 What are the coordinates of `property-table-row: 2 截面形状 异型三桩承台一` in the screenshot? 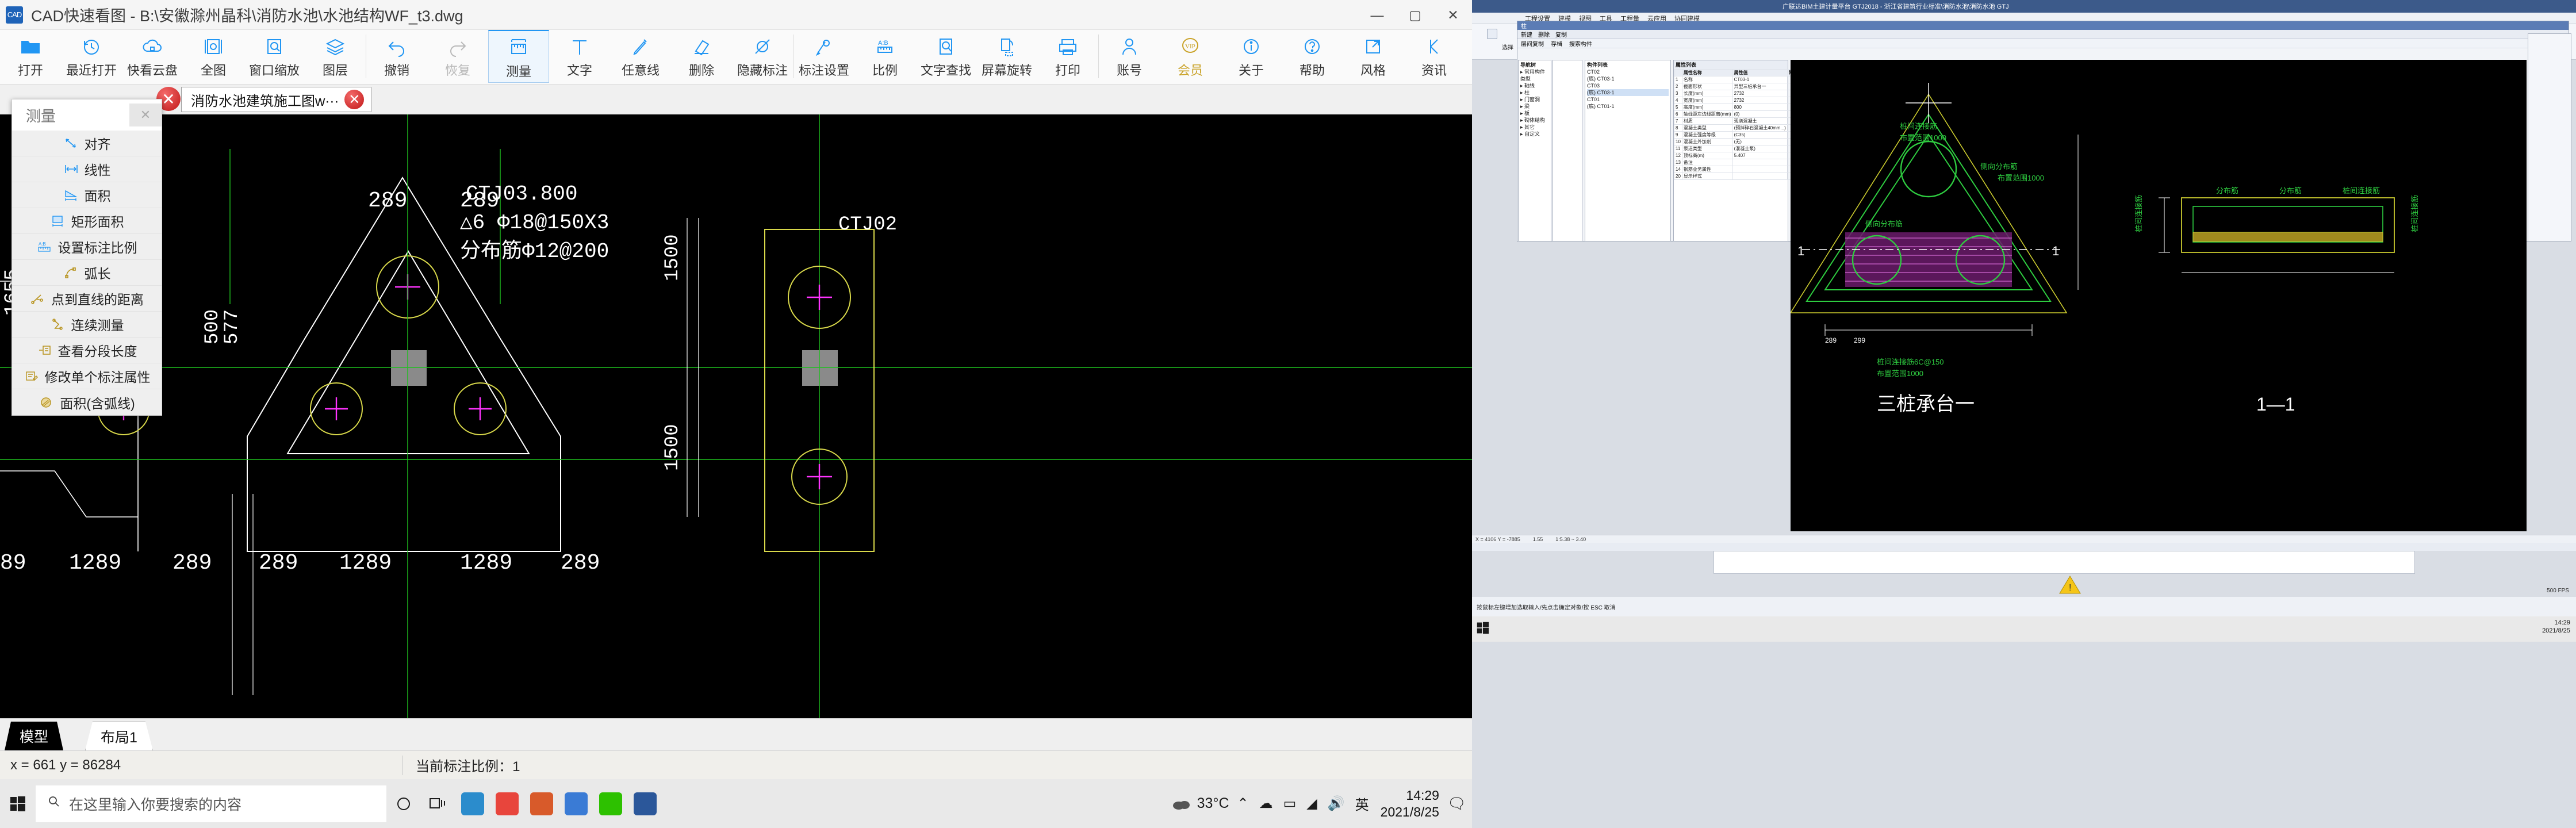 It's located at (1737, 86).